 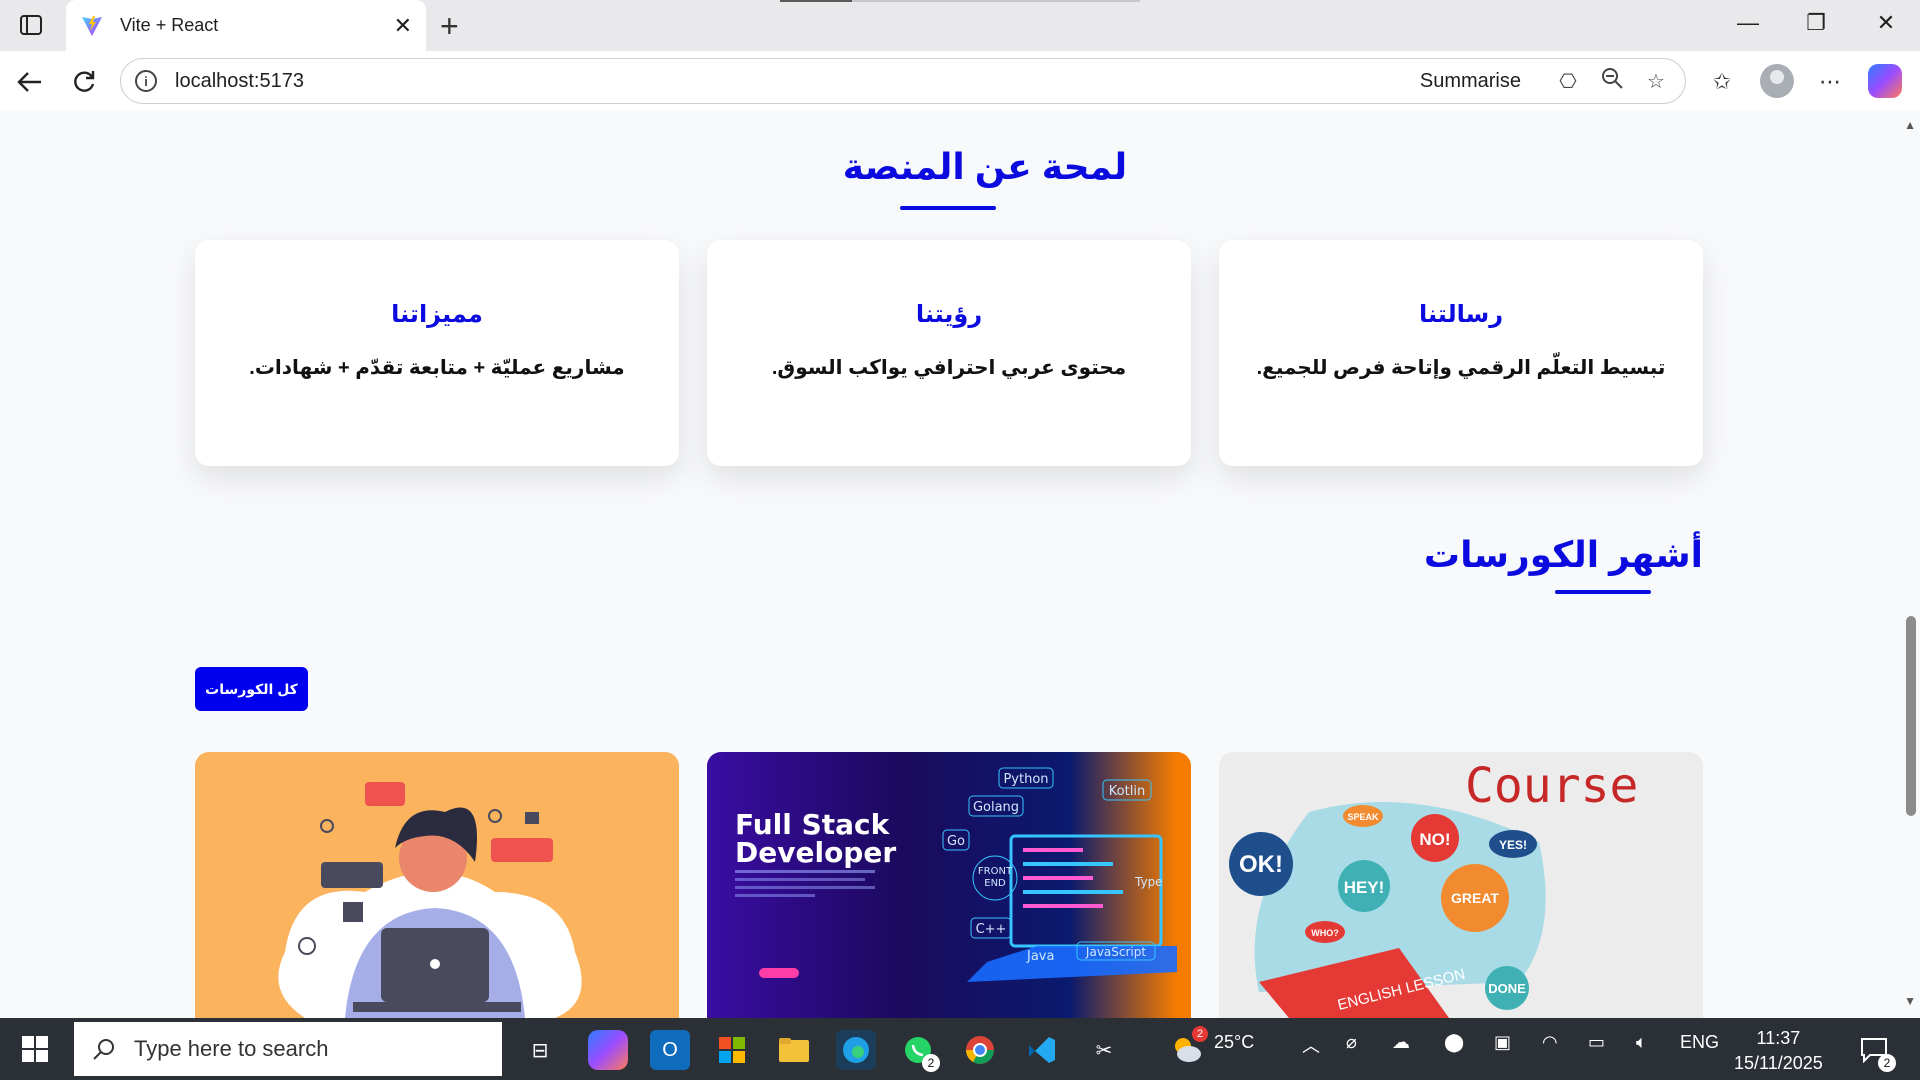 What do you see at coordinates (996, 807) in the screenshot?
I see `svg-text: Golang` at bounding box center [996, 807].